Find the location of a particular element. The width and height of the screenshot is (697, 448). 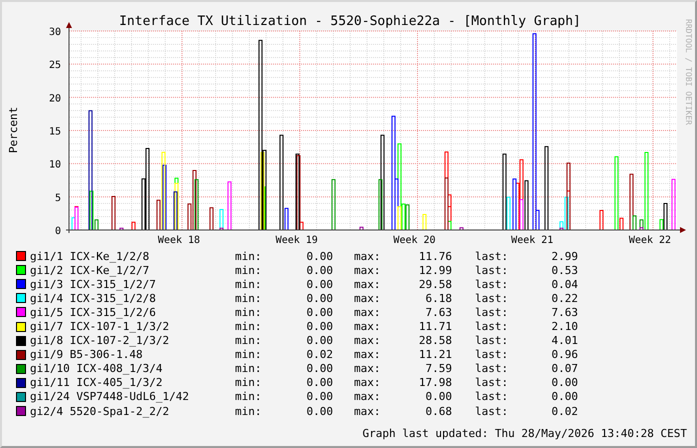

chart-title: Interface TX Utilization - 5520-Sophie22a - [Monthly Graph] is located at coordinates (350, 21).